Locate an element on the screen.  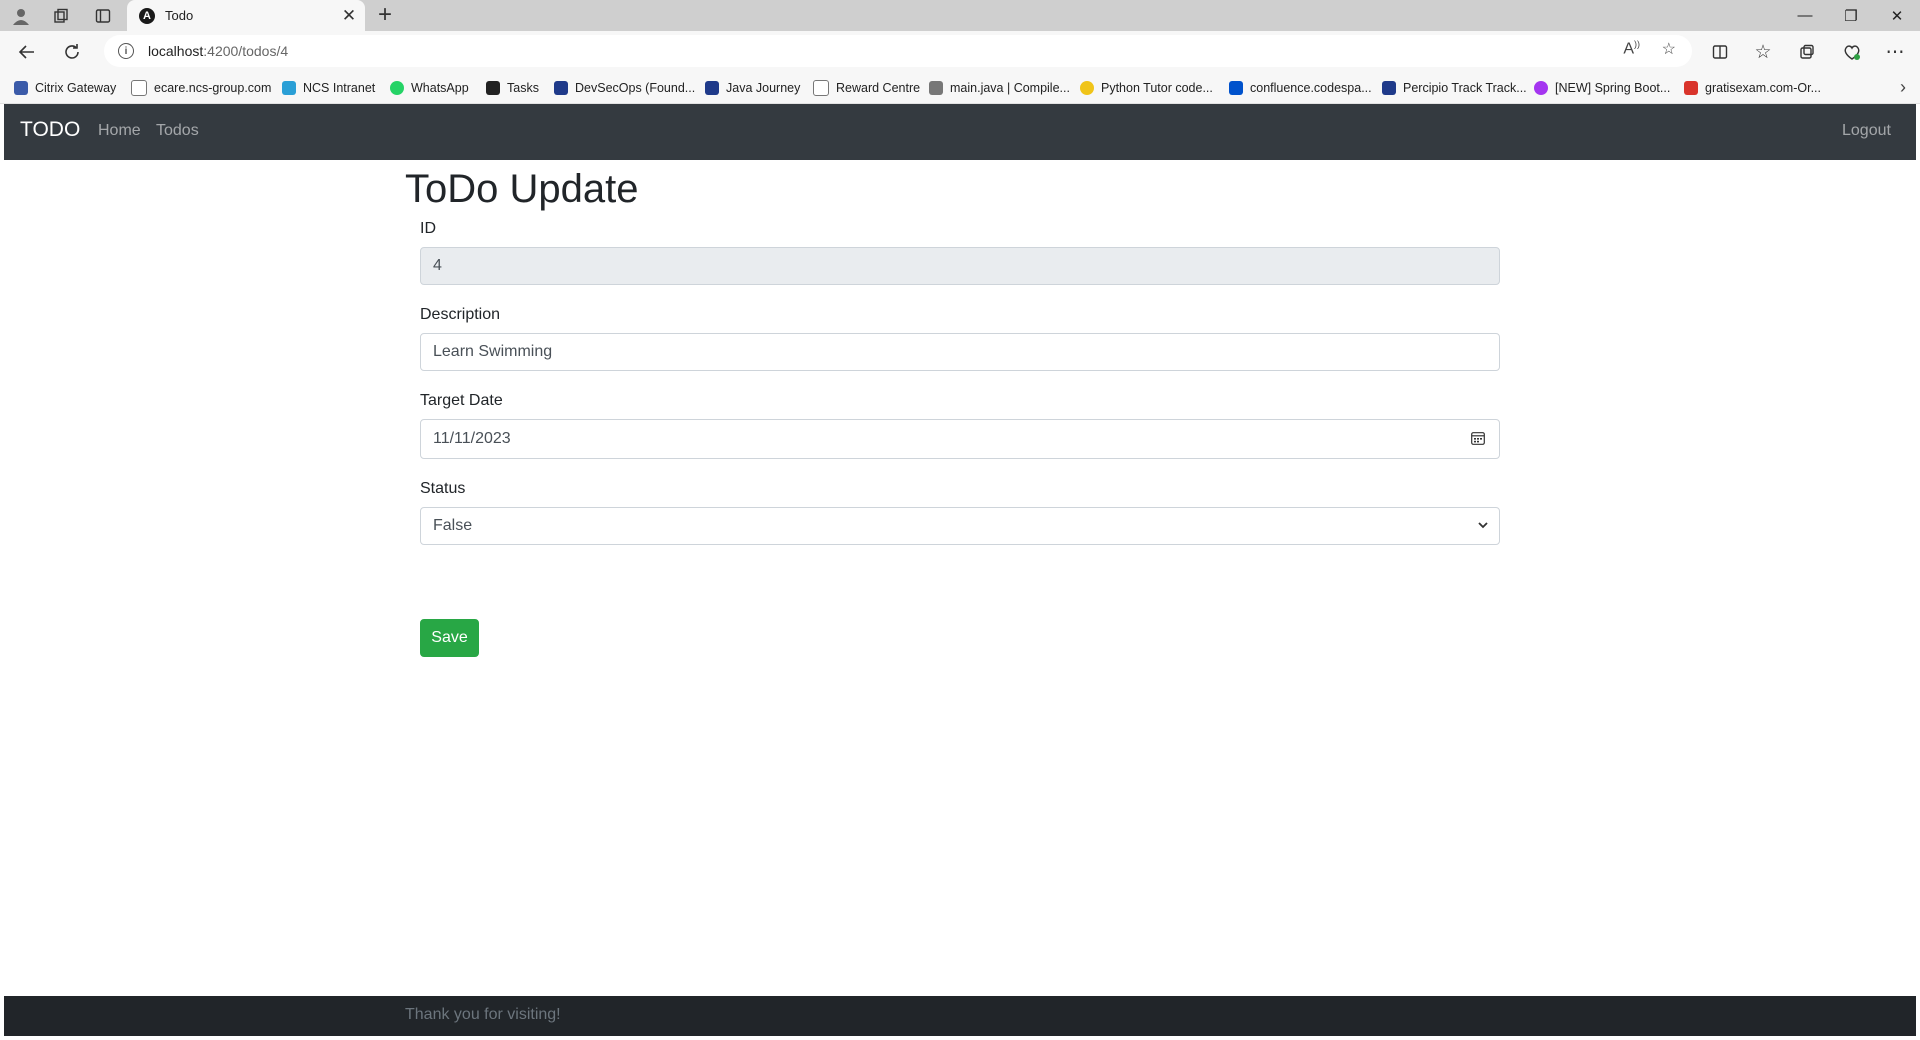
id-field-group: ID 4 is located at coordinates (960, 252).